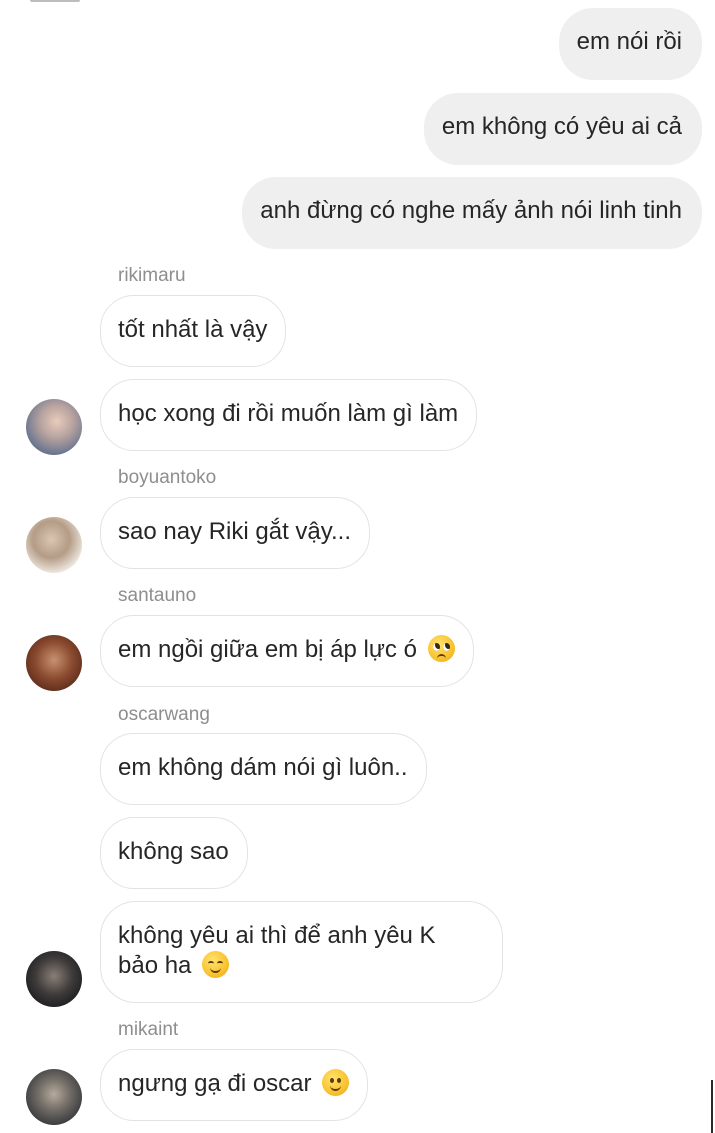 The width and height of the screenshot is (715, 1133). Describe the element at coordinates (216, 964) in the screenshot. I see `smiling-blush-emoji` at that location.